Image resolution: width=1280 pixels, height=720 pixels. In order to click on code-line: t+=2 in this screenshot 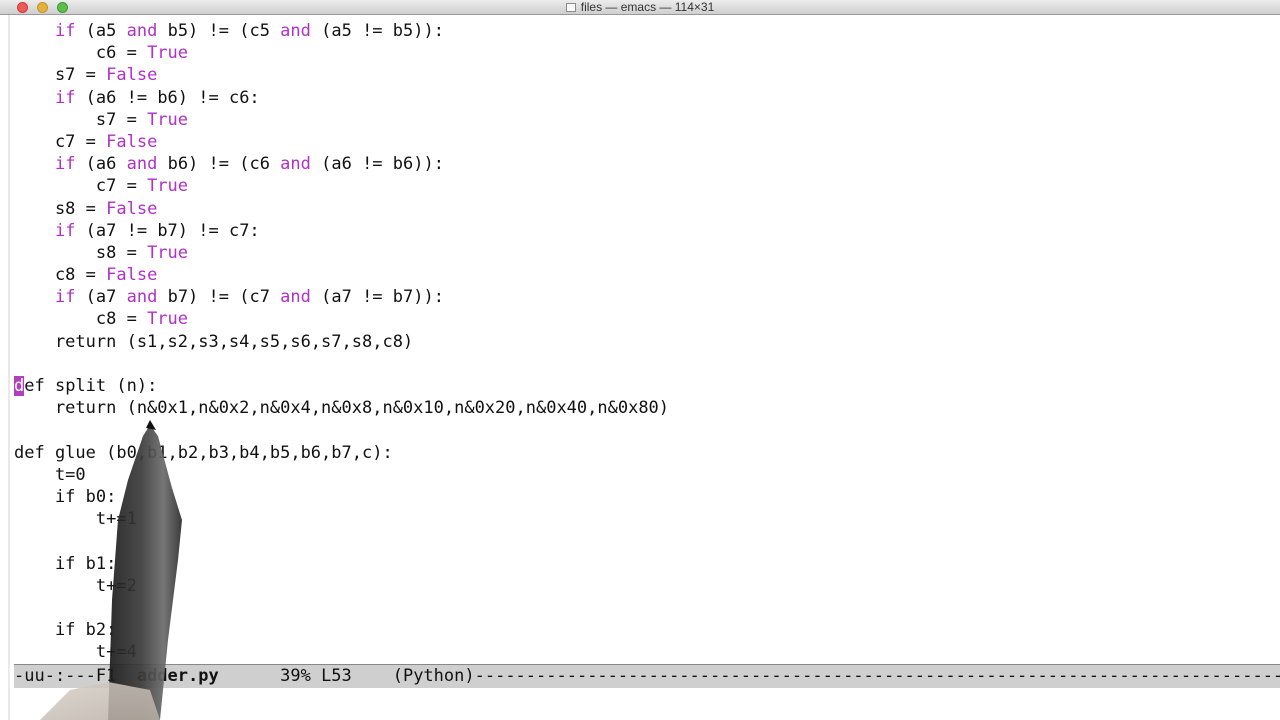, I will do `click(647, 586)`.